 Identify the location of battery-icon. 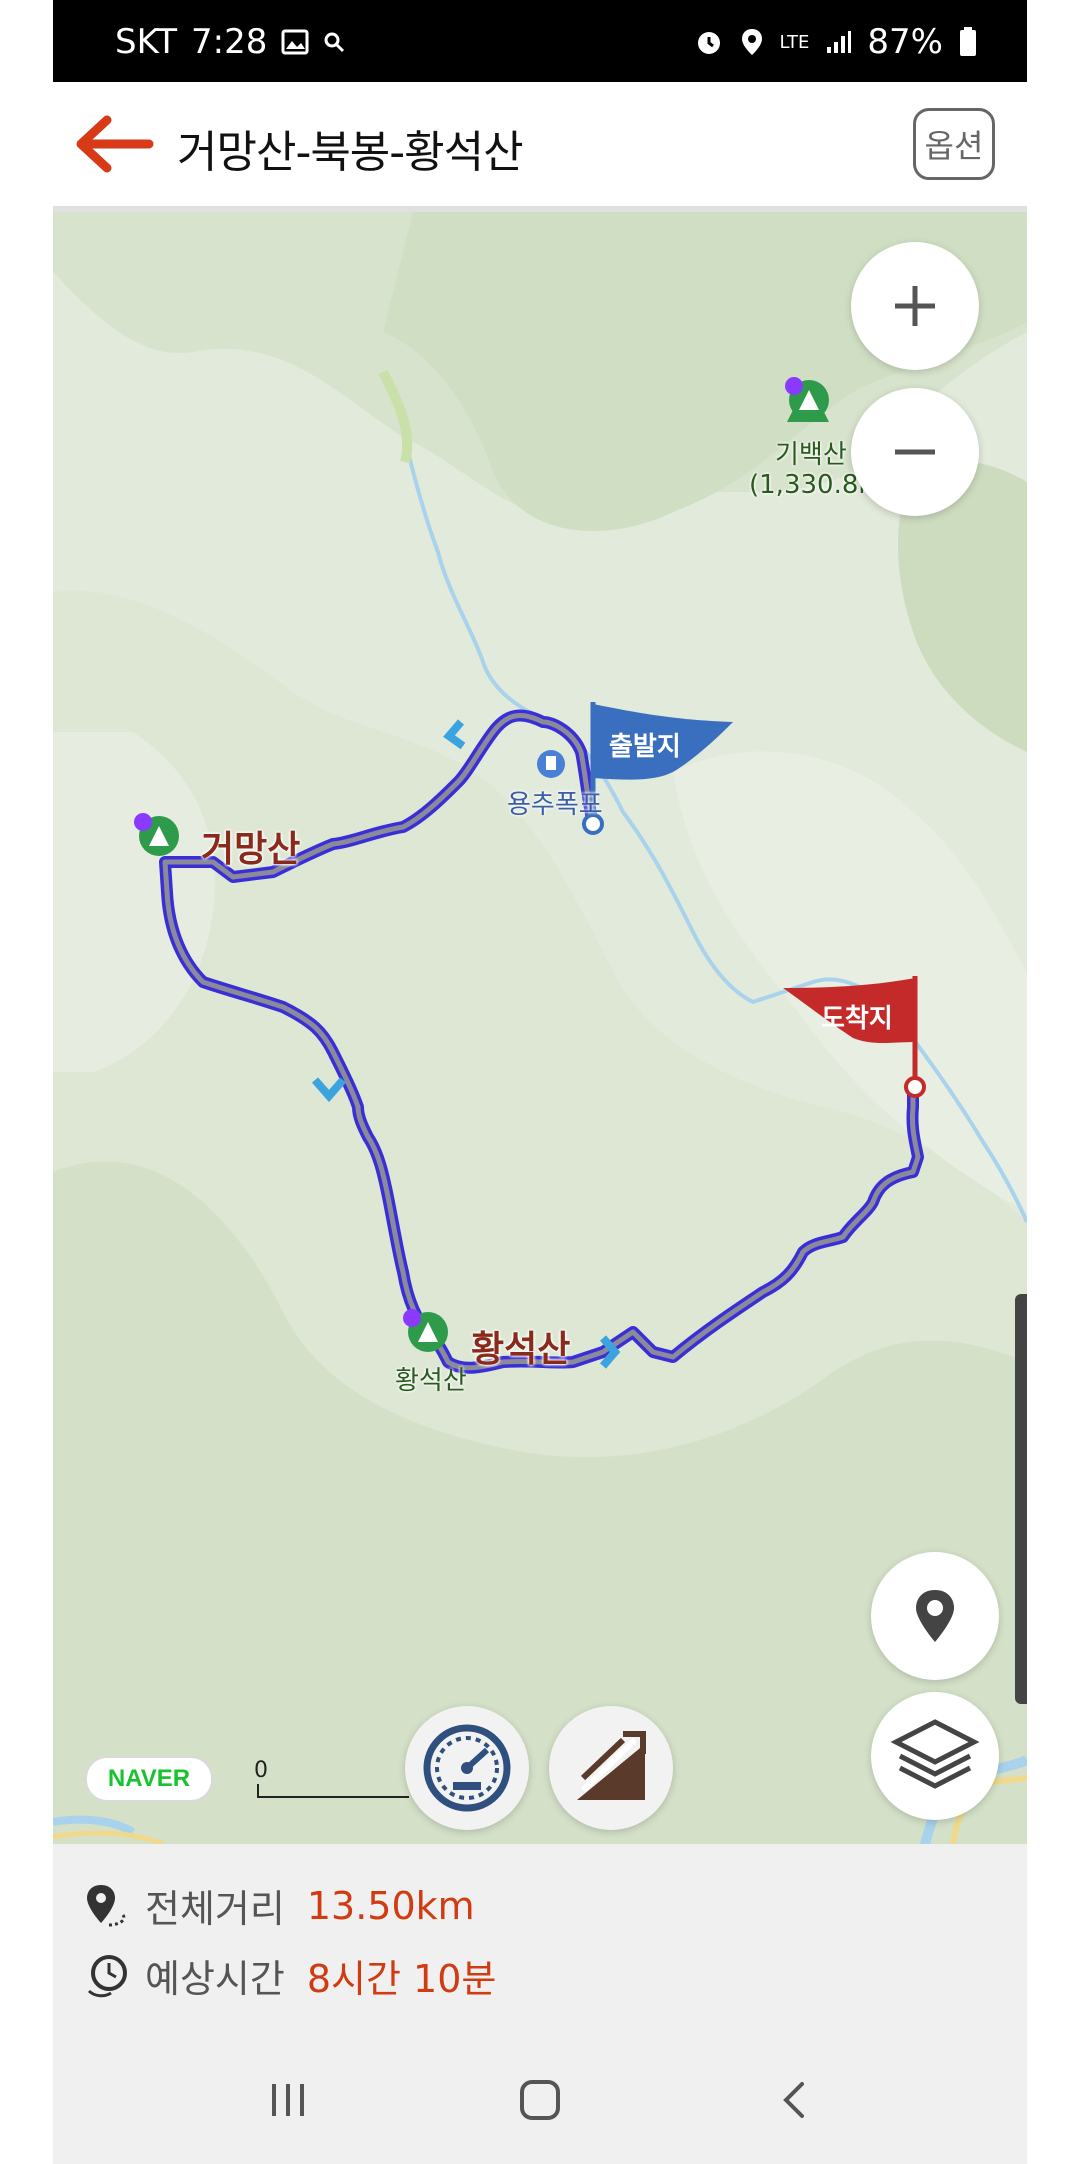
(968, 42).